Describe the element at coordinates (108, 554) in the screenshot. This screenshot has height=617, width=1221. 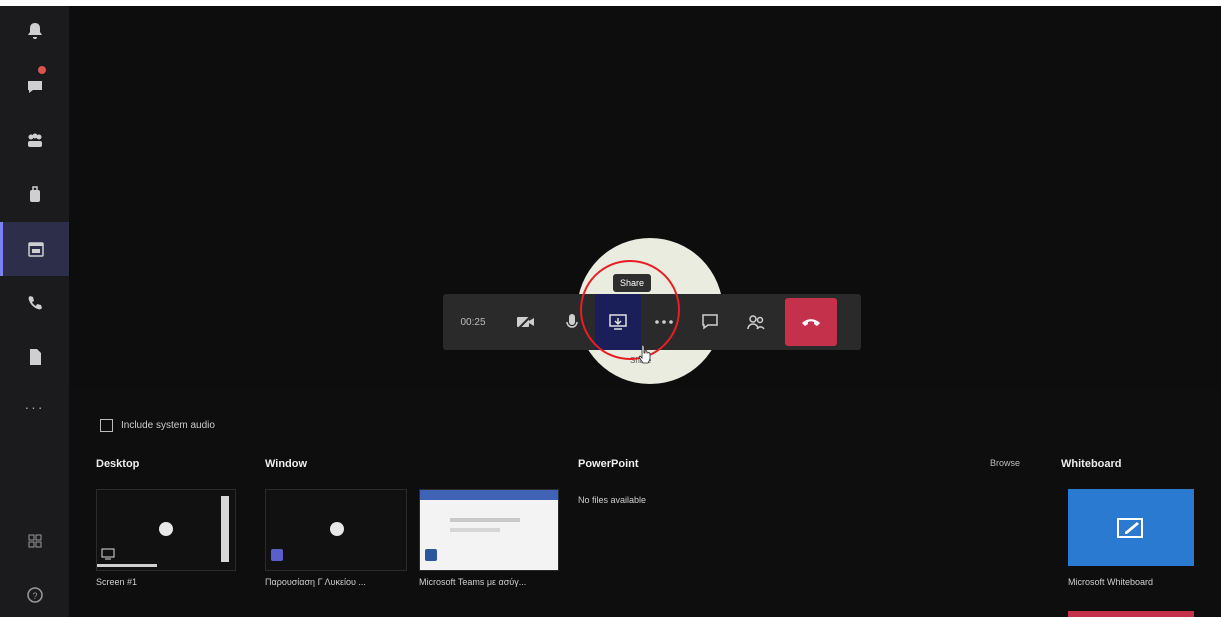
I see `monitor-icon` at that location.